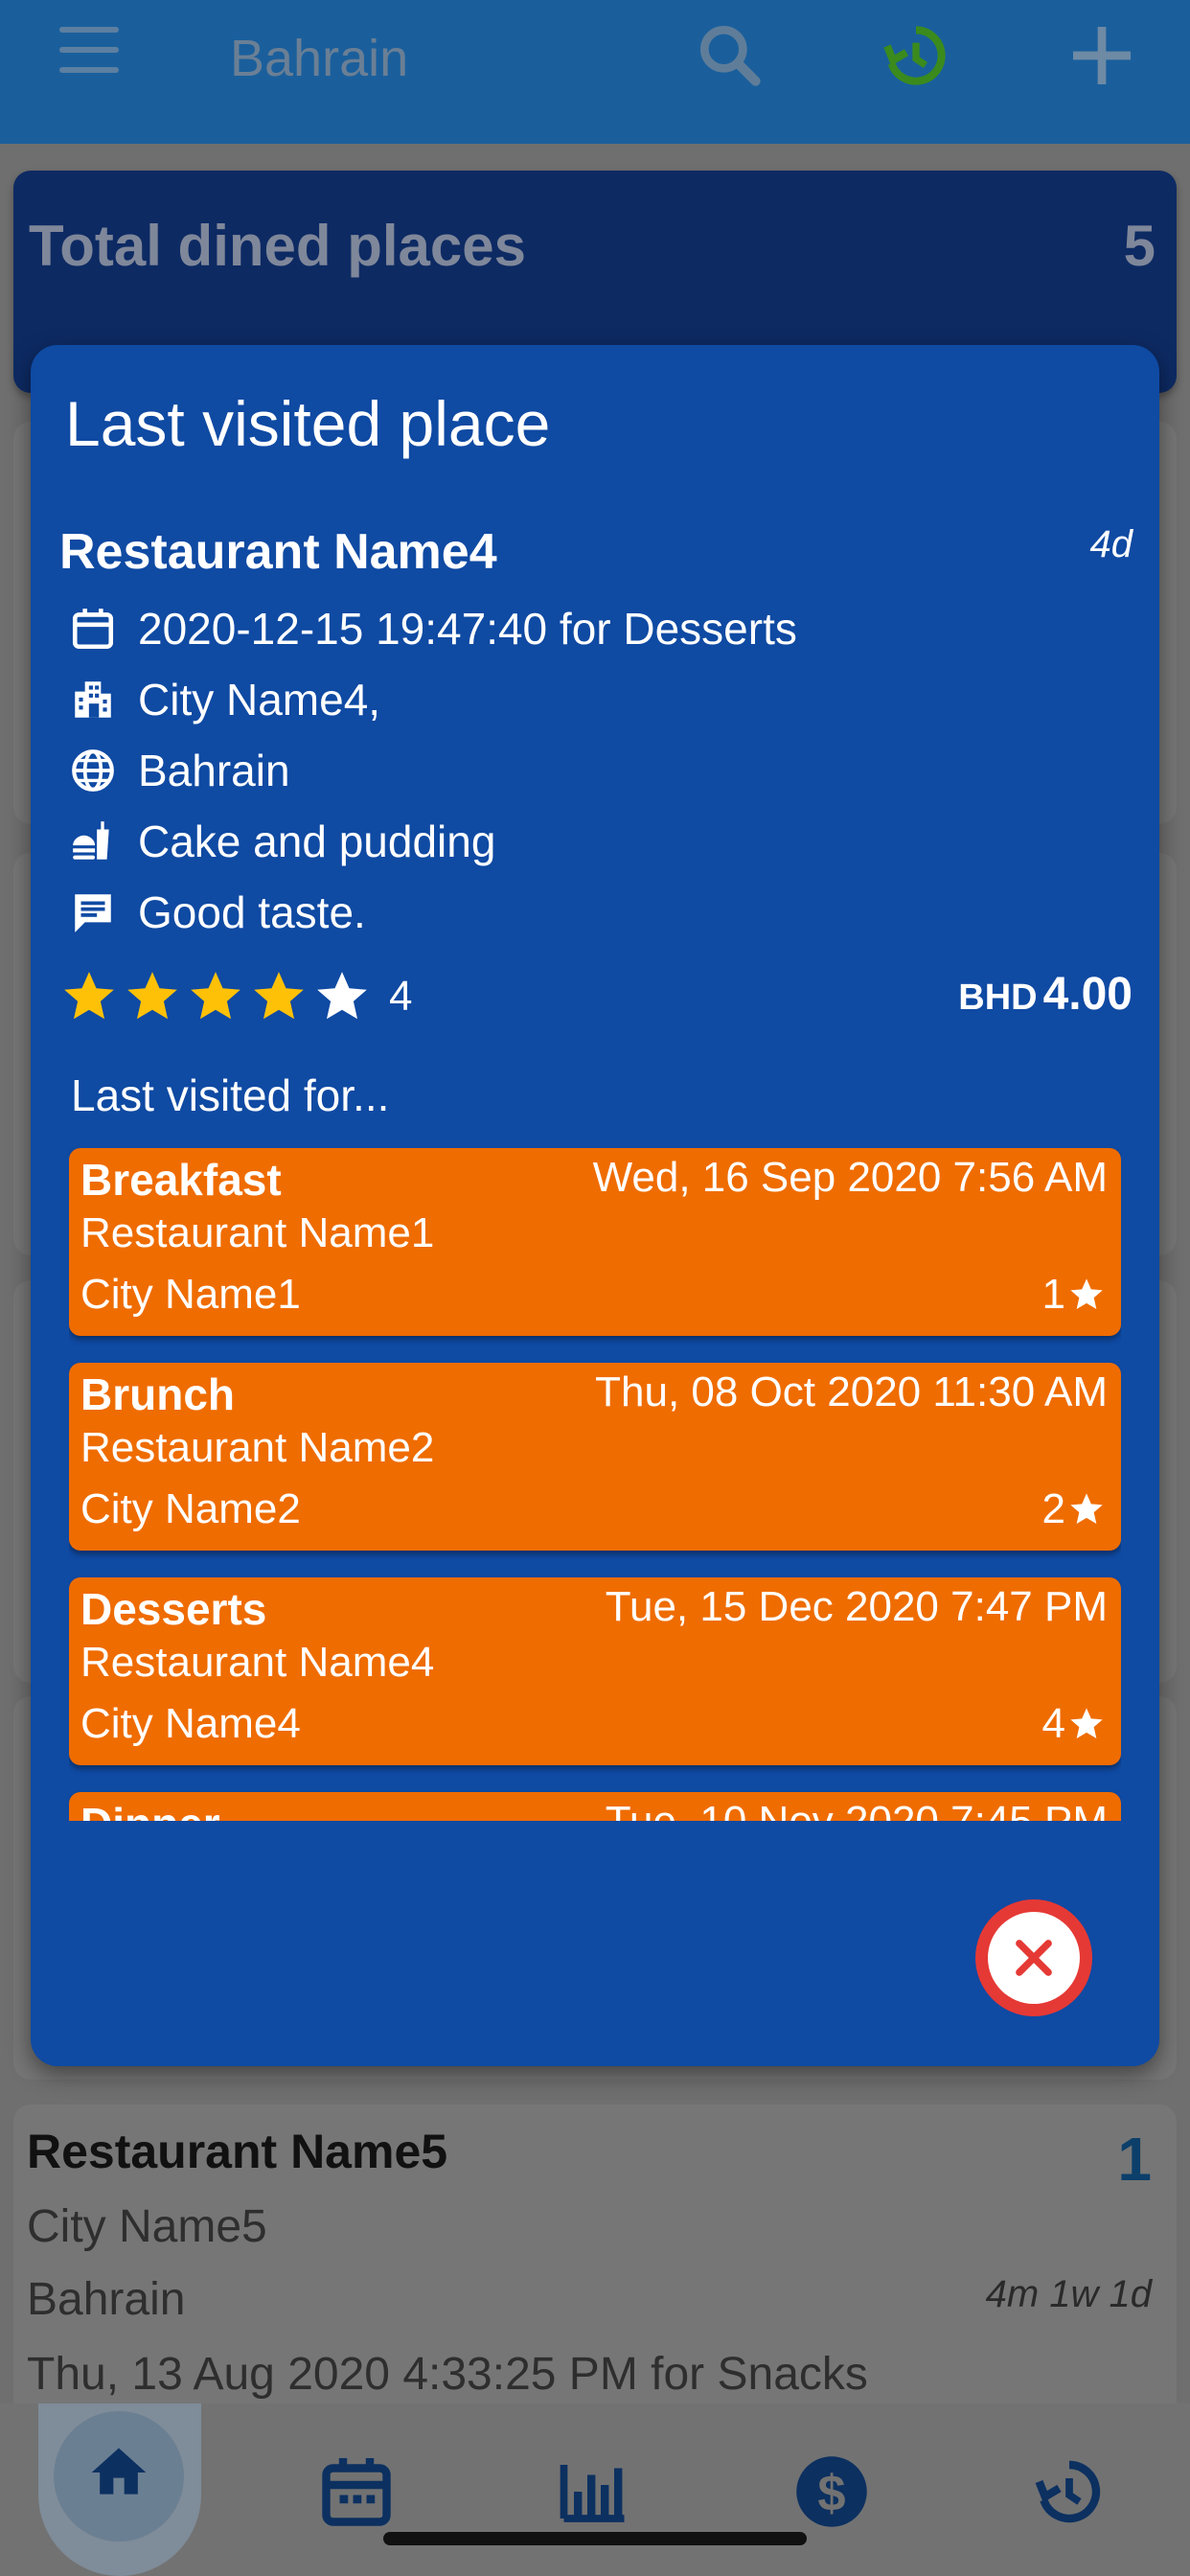  What do you see at coordinates (1088, 994) in the screenshot?
I see `price-amount: 4.00` at bounding box center [1088, 994].